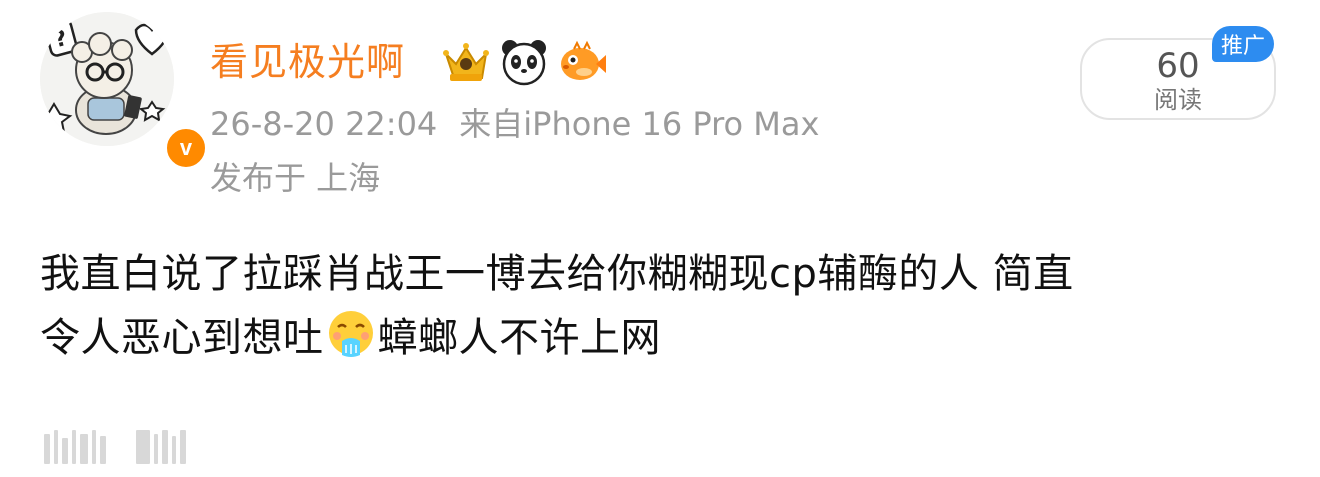 The height and width of the screenshot is (477, 1320). I want to click on verified-v-badge-icon: v, so click(186, 148).